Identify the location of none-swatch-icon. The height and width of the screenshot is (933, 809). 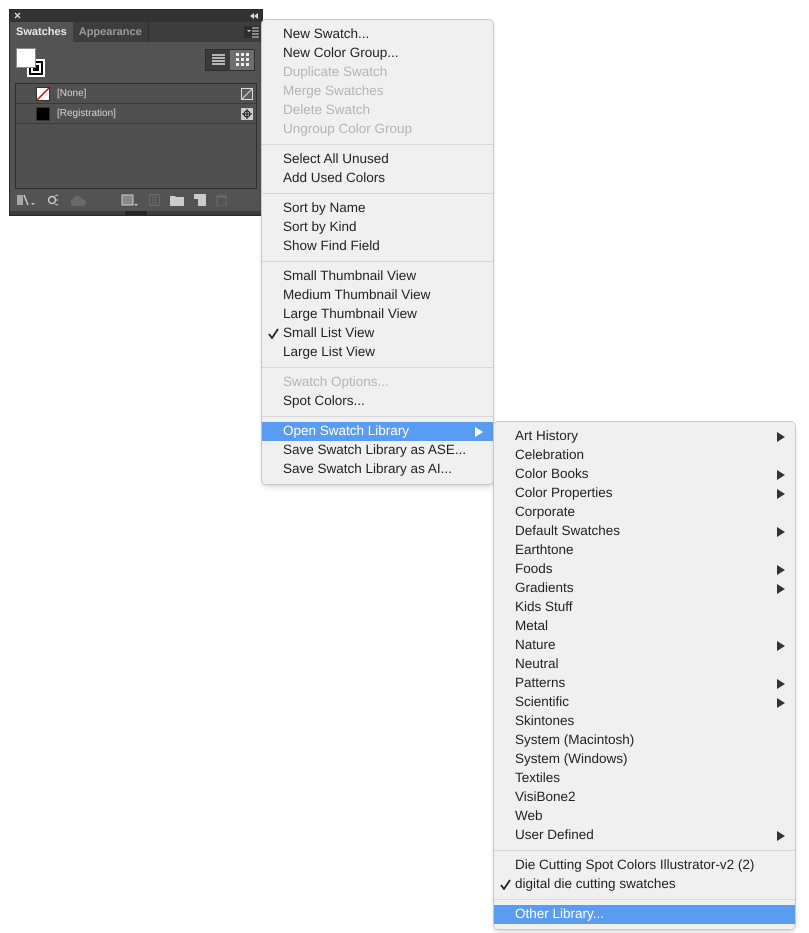
(43, 93).